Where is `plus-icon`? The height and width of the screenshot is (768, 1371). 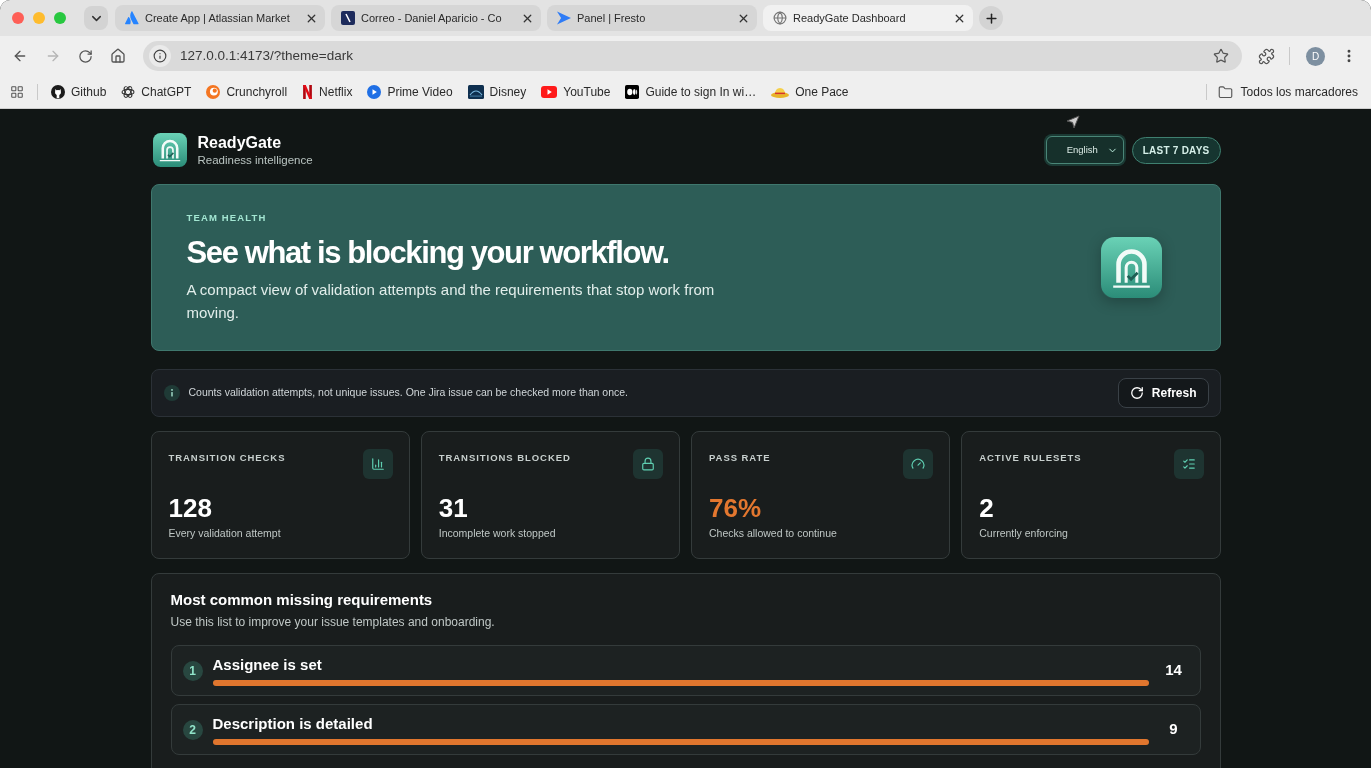 plus-icon is located at coordinates (991, 18).